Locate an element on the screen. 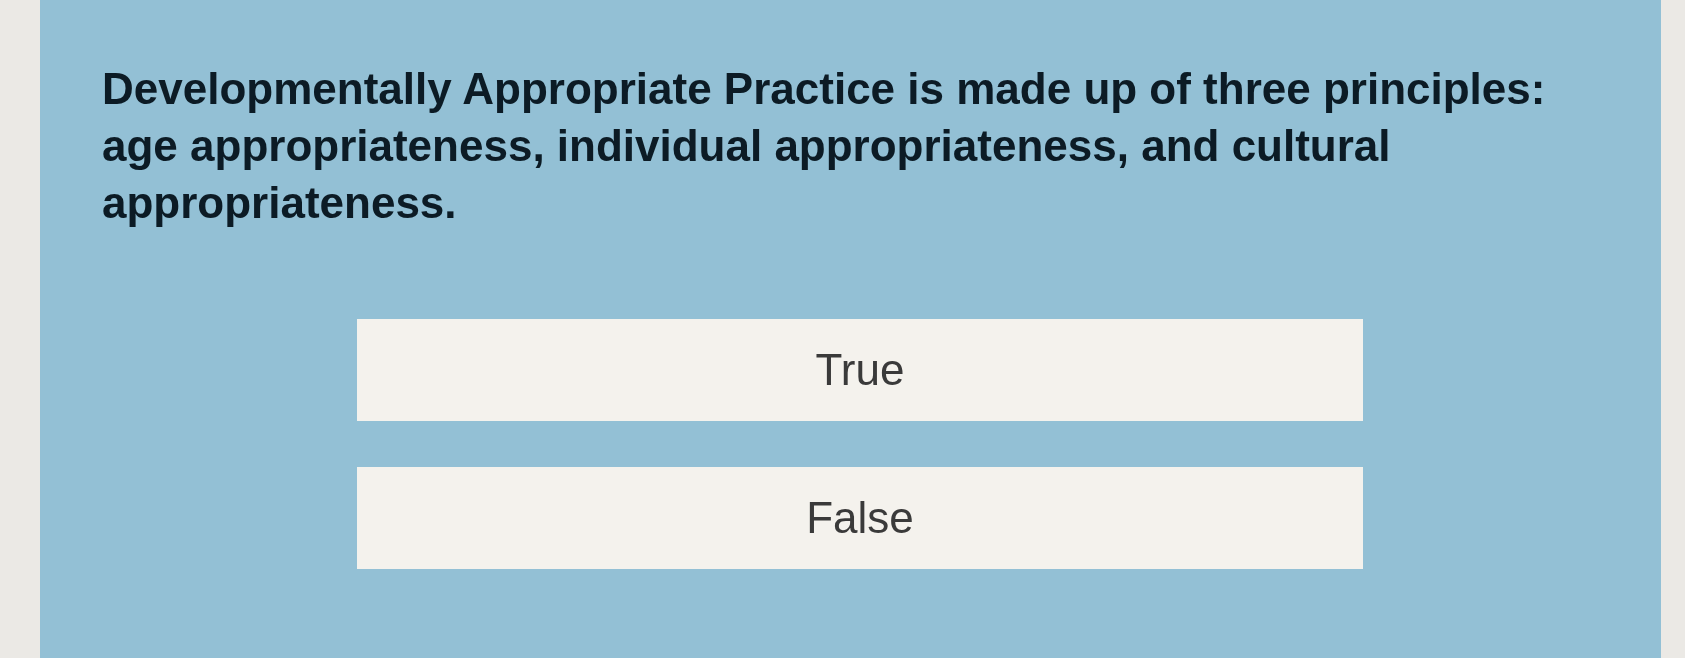  answer-option: False is located at coordinates (860, 518).